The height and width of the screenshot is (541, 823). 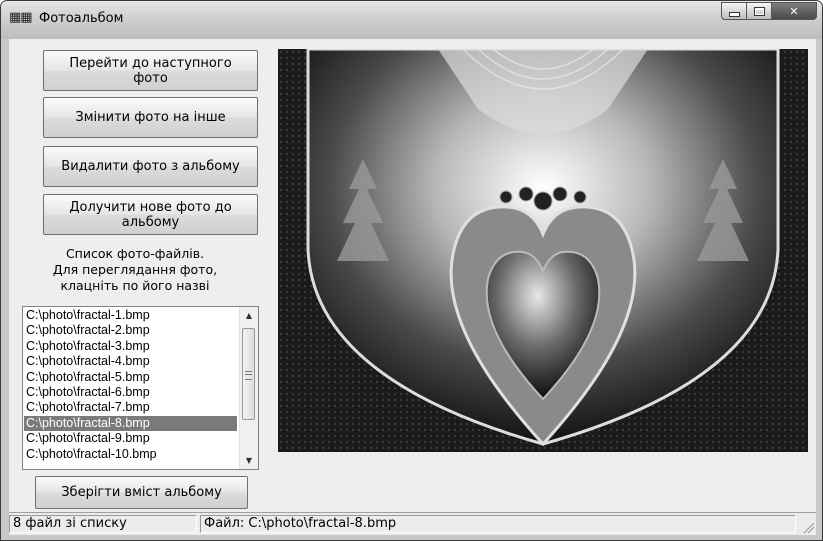 I want to click on list-item: C:\photo\fractal-5.bmp, so click(x=130, y=377).